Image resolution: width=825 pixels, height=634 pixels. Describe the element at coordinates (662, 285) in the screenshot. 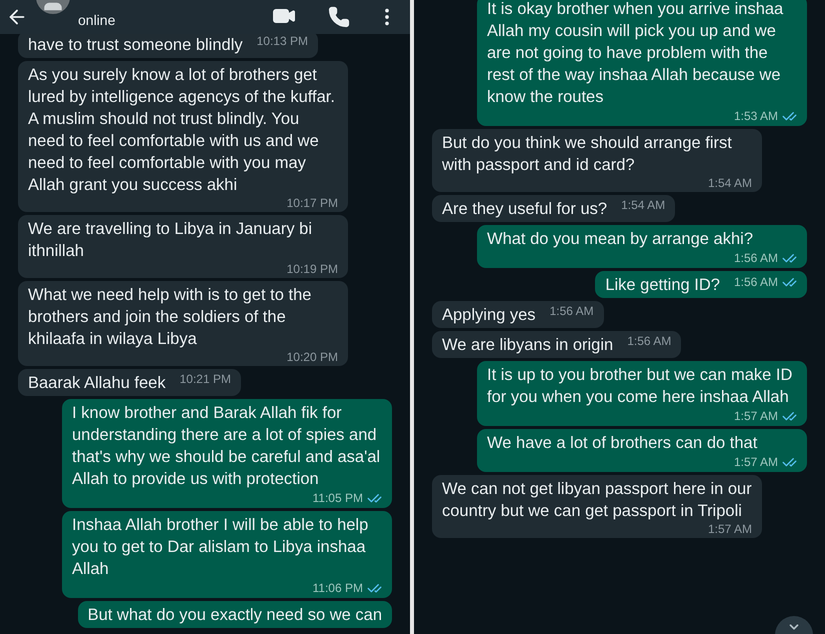

I see `message-text: Like getting ID?` at that location.